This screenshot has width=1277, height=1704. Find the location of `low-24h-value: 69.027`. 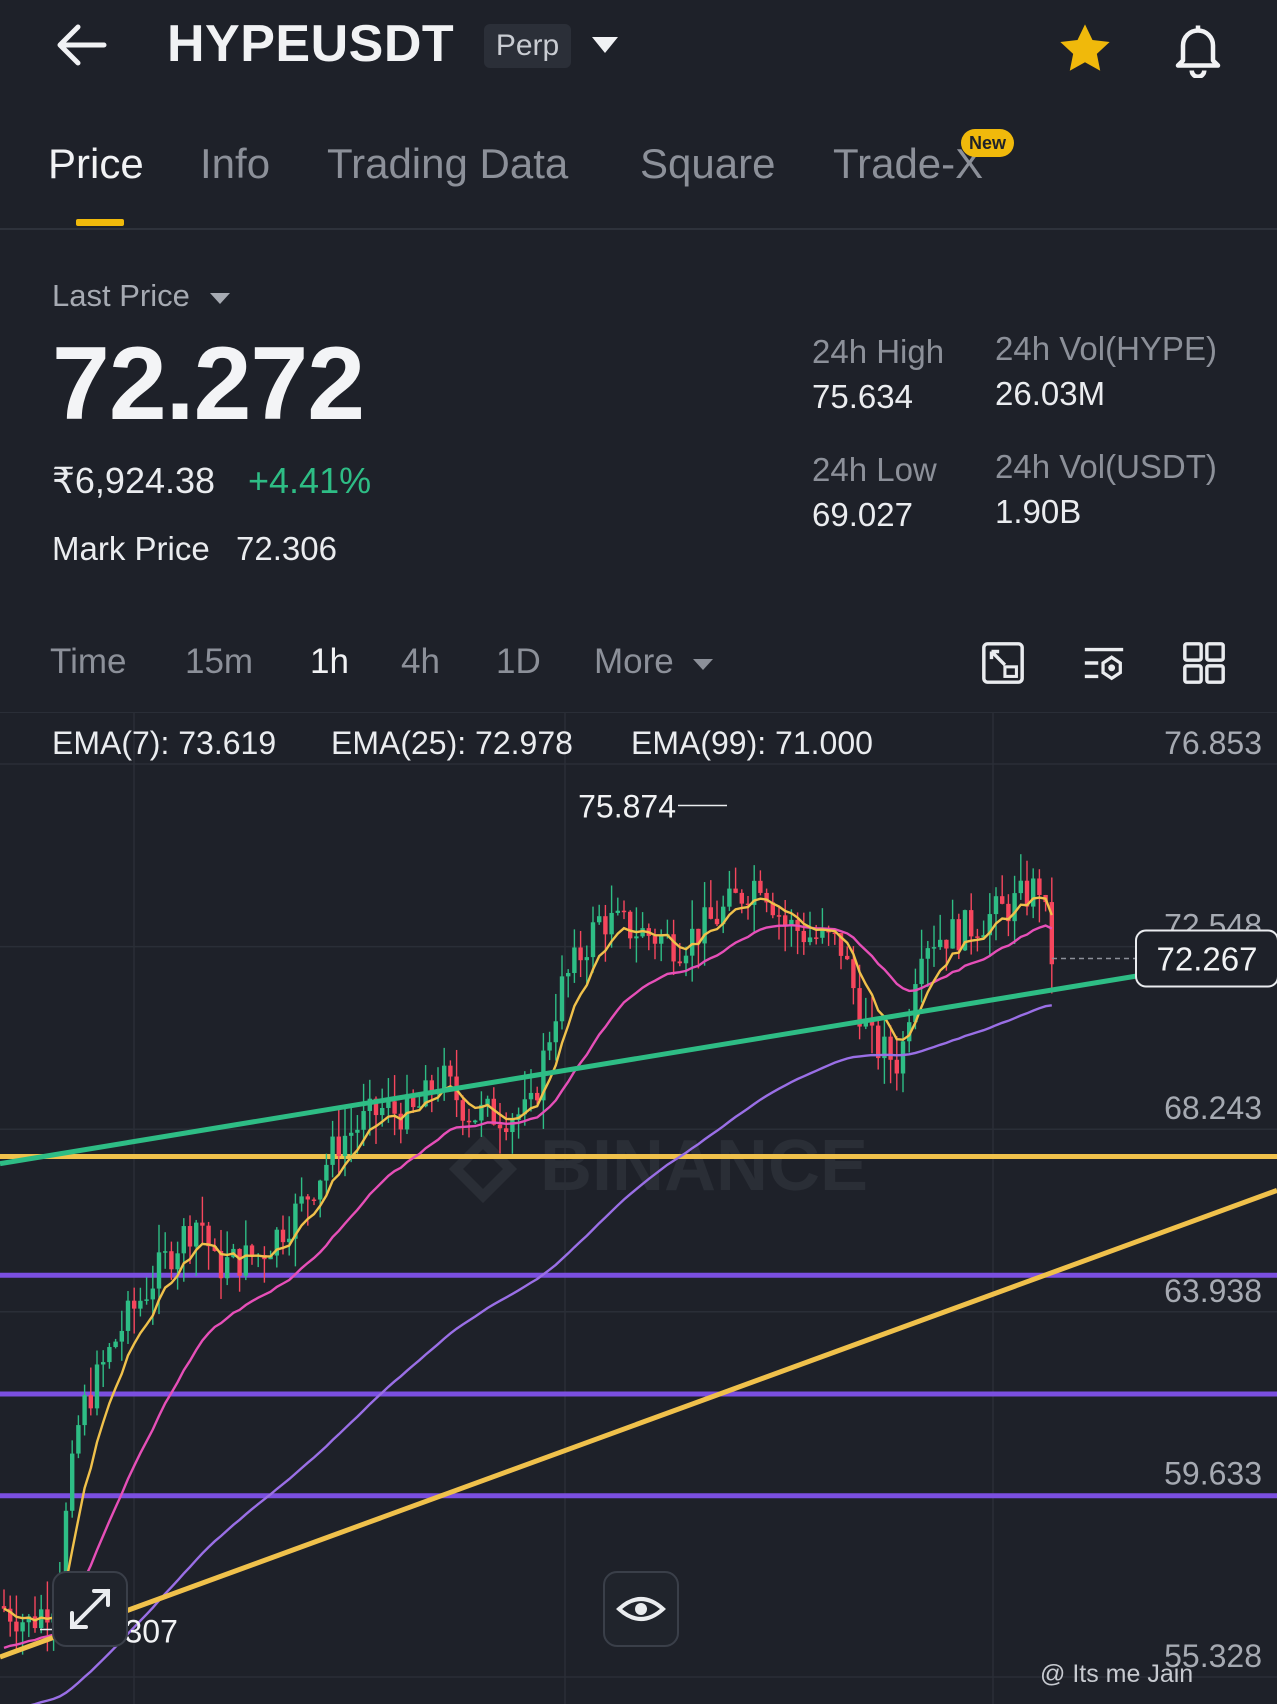

low-24h-value: 69.027 is located at coordinates (862, 514).